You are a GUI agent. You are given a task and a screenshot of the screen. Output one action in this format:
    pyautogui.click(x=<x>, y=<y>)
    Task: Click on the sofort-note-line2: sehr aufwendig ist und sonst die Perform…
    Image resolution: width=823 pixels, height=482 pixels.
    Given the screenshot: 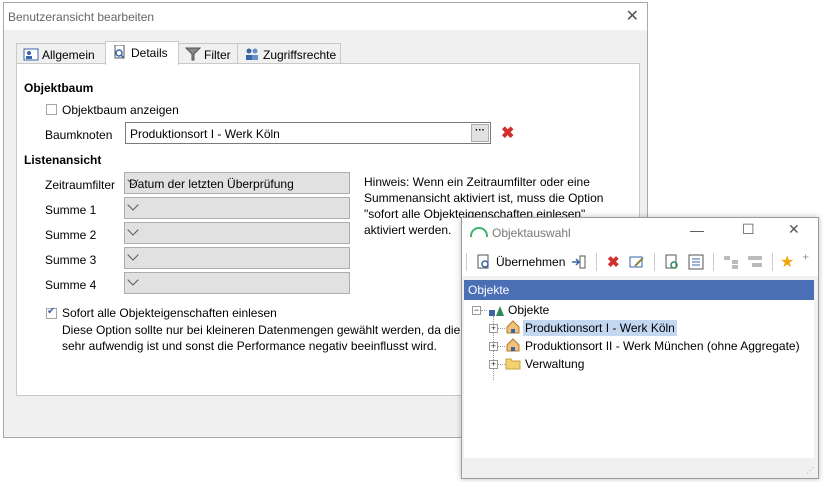 What is the action you would take?
    pyautogui.click(x=249, y=346)
    